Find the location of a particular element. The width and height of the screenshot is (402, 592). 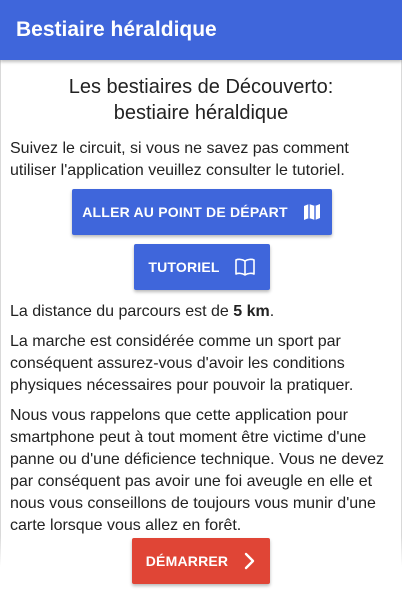

go-to-start-point-label: ALLER AU POINT DE DÉPART is located at coordinates (185, 212).